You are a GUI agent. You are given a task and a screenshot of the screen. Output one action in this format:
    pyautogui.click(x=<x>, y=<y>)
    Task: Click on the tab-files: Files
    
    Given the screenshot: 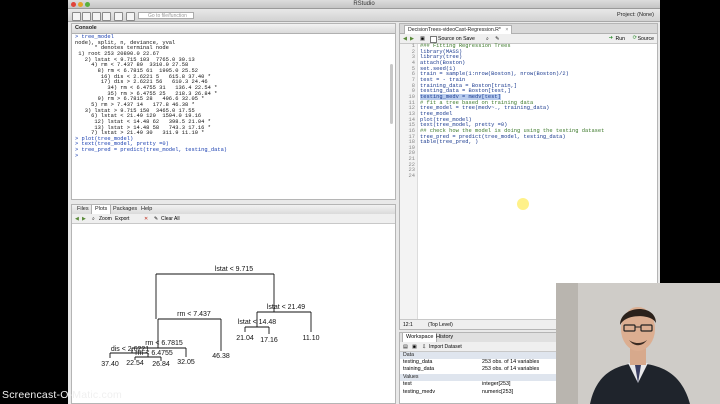 What is the action you would take?
    pyautogui.click(x=83, y=209)
    